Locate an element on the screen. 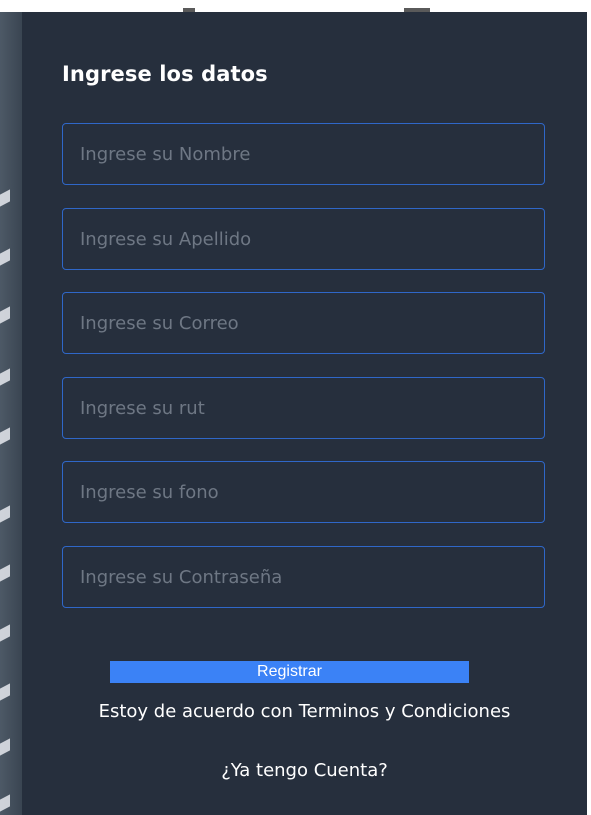 This screenshot has height=815, width=591. form-title: Ingrese los datos is located at coordinates (165, 74).